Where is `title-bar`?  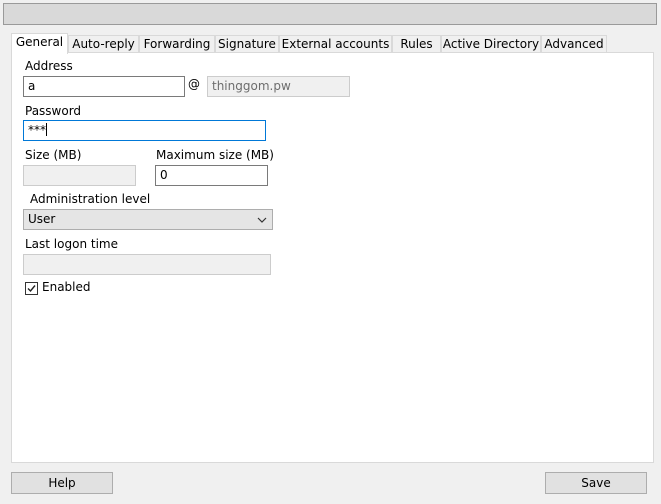
title-bar is located at coordinates (330, 14).